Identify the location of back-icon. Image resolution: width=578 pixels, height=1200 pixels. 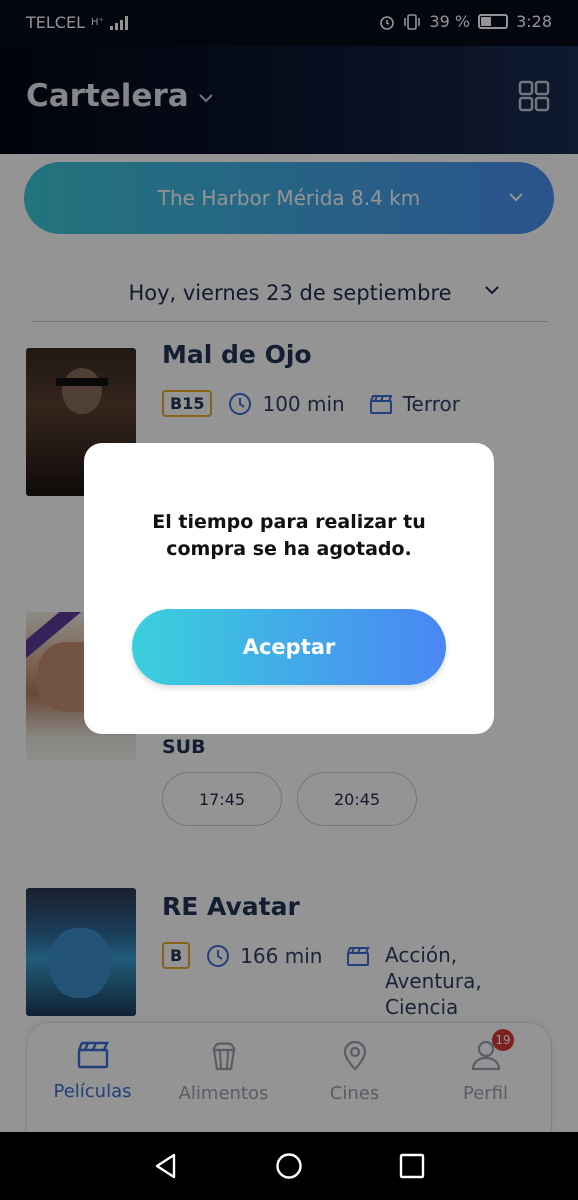
(166, 1166).